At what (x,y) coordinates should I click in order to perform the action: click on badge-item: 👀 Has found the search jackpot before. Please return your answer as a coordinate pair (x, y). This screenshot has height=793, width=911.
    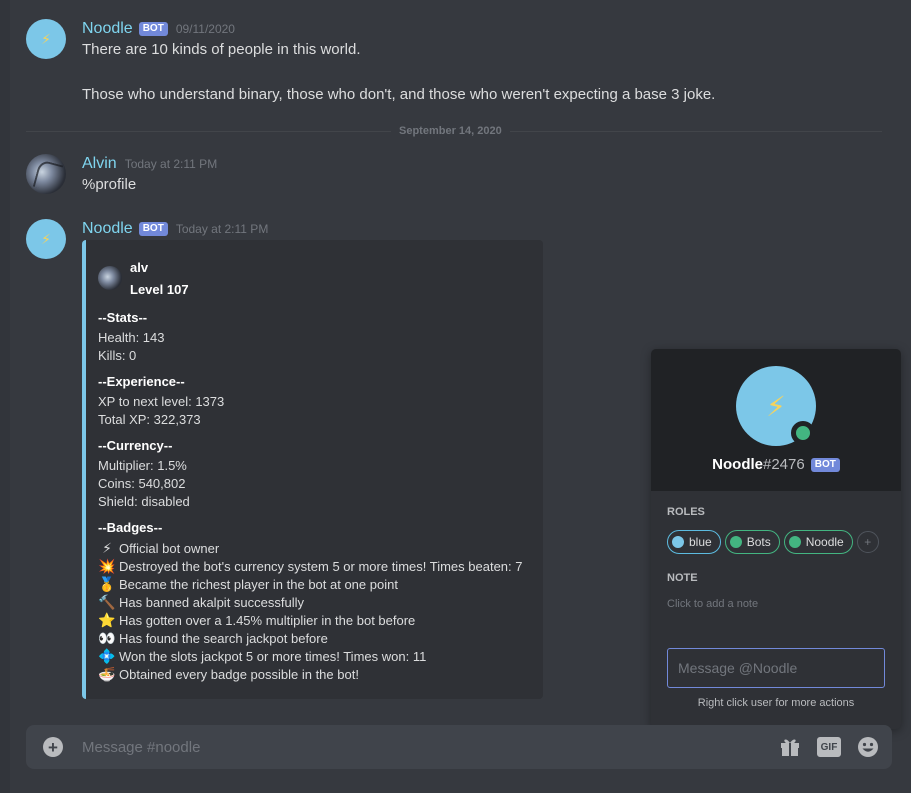
    Looking at the image, I should click on (213, 638).